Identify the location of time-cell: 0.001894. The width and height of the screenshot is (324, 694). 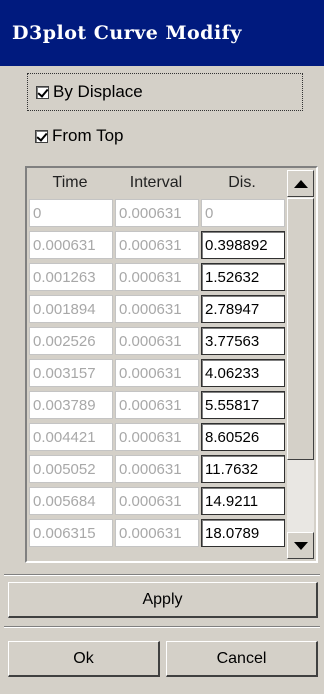
(71, 309).